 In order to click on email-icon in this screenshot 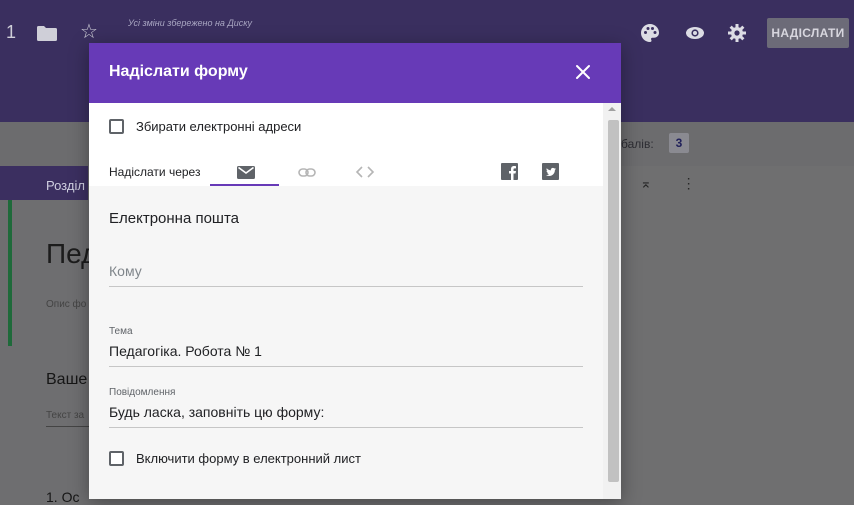, I will do `click(246, 172)`.